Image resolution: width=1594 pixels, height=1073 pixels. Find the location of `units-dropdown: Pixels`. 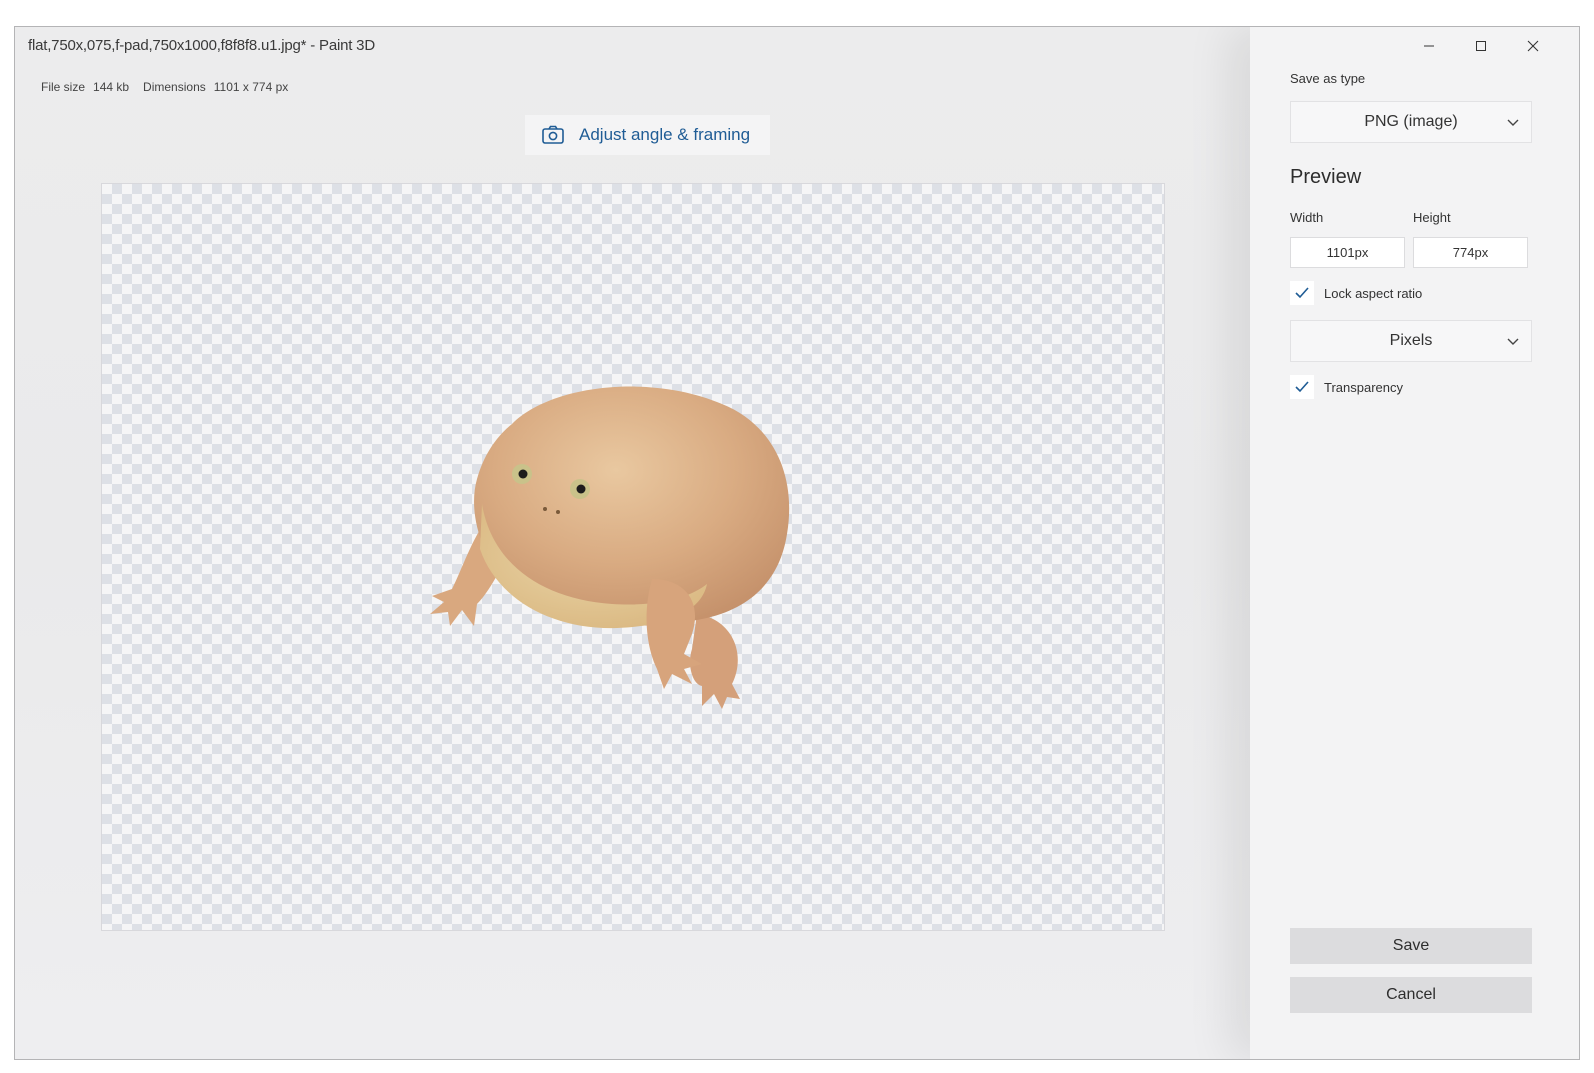

units-dropdown: Pixels is located at coordinates (1411, 341).